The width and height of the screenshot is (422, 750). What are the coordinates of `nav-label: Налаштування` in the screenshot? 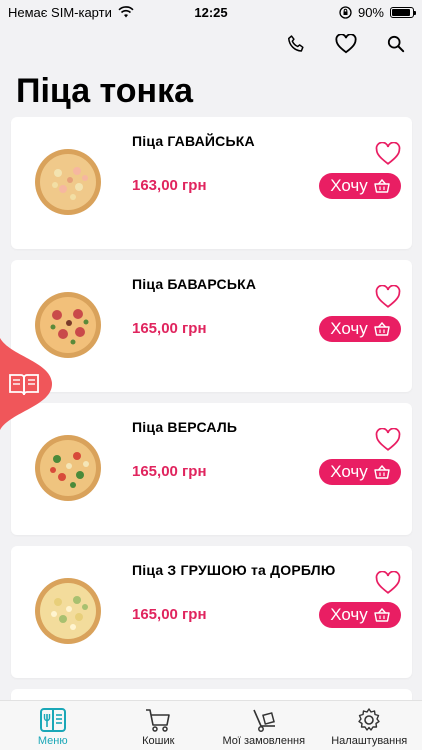 It's located at (369, 741).